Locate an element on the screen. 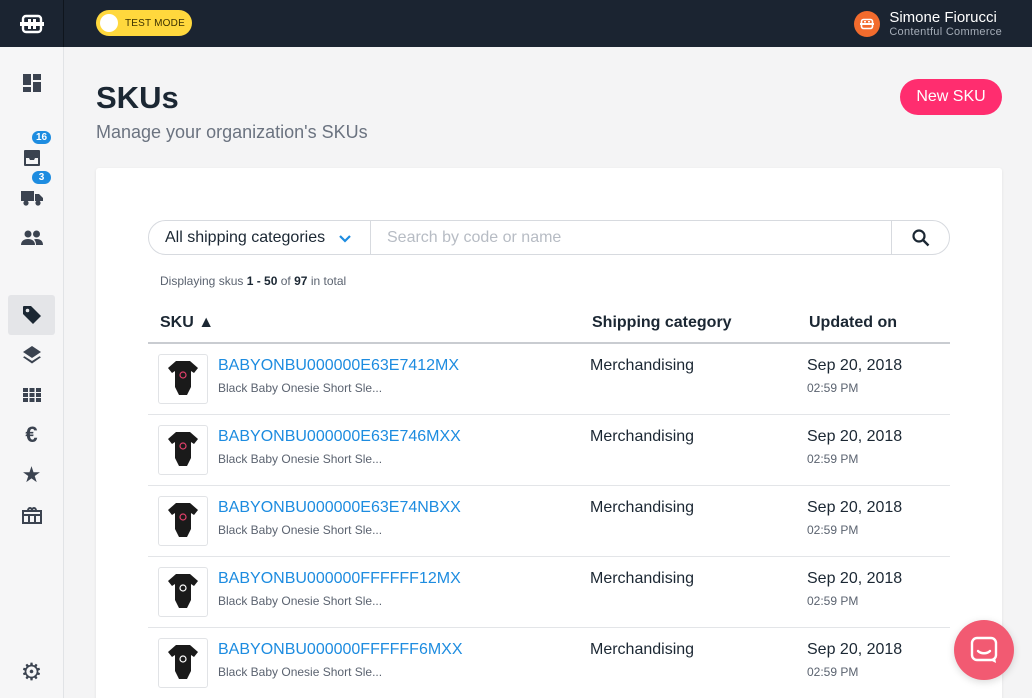  org-name: Contentful Commerce is located at coordinates (945, 32).